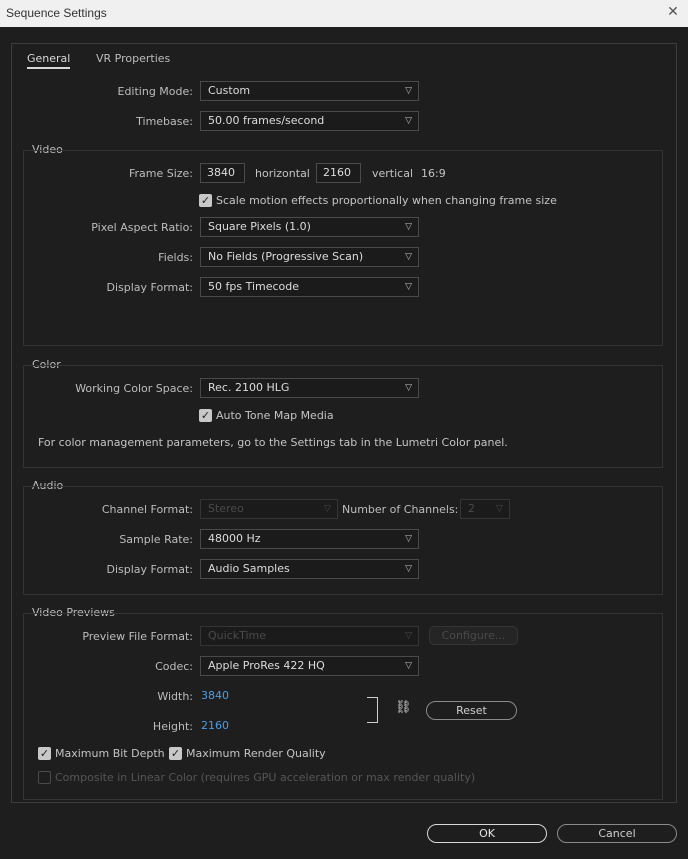  Describe the element at coordinates (403, 707) in the screenshot. I see `link-icon: ⛓` at that location.